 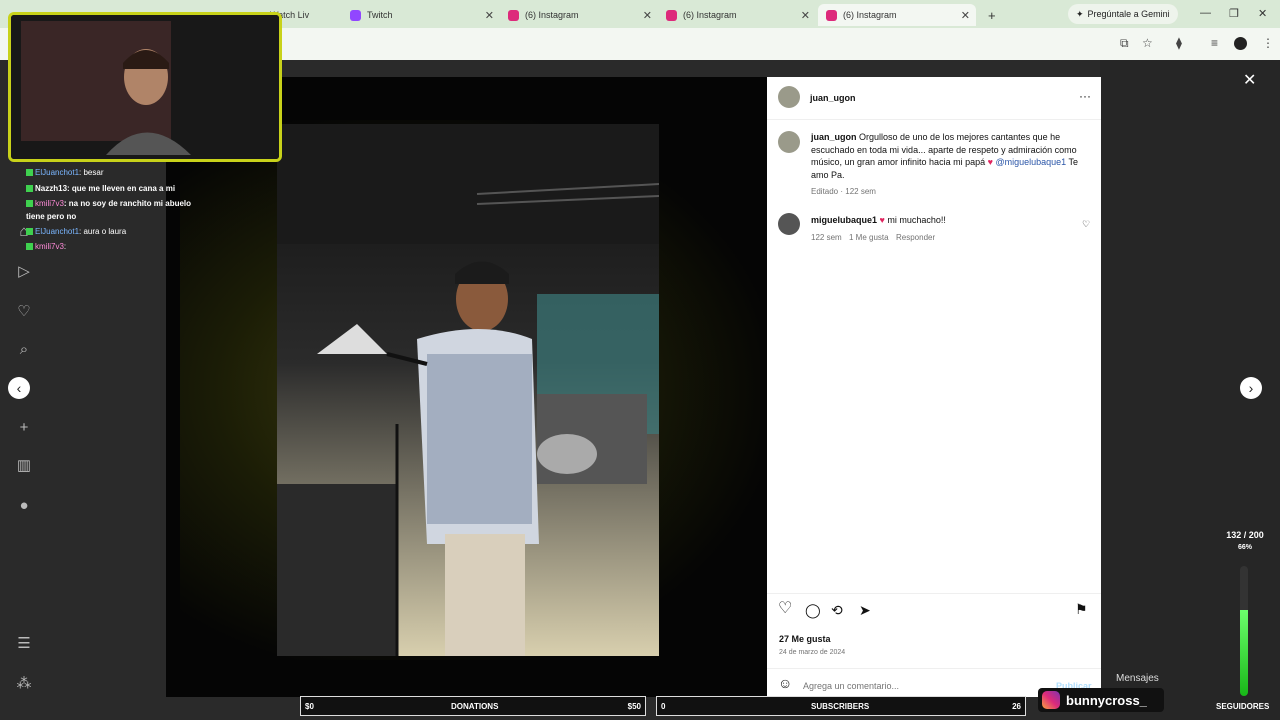 I want to click on dashboard-icon: ▥, so click(x=24, y=466).